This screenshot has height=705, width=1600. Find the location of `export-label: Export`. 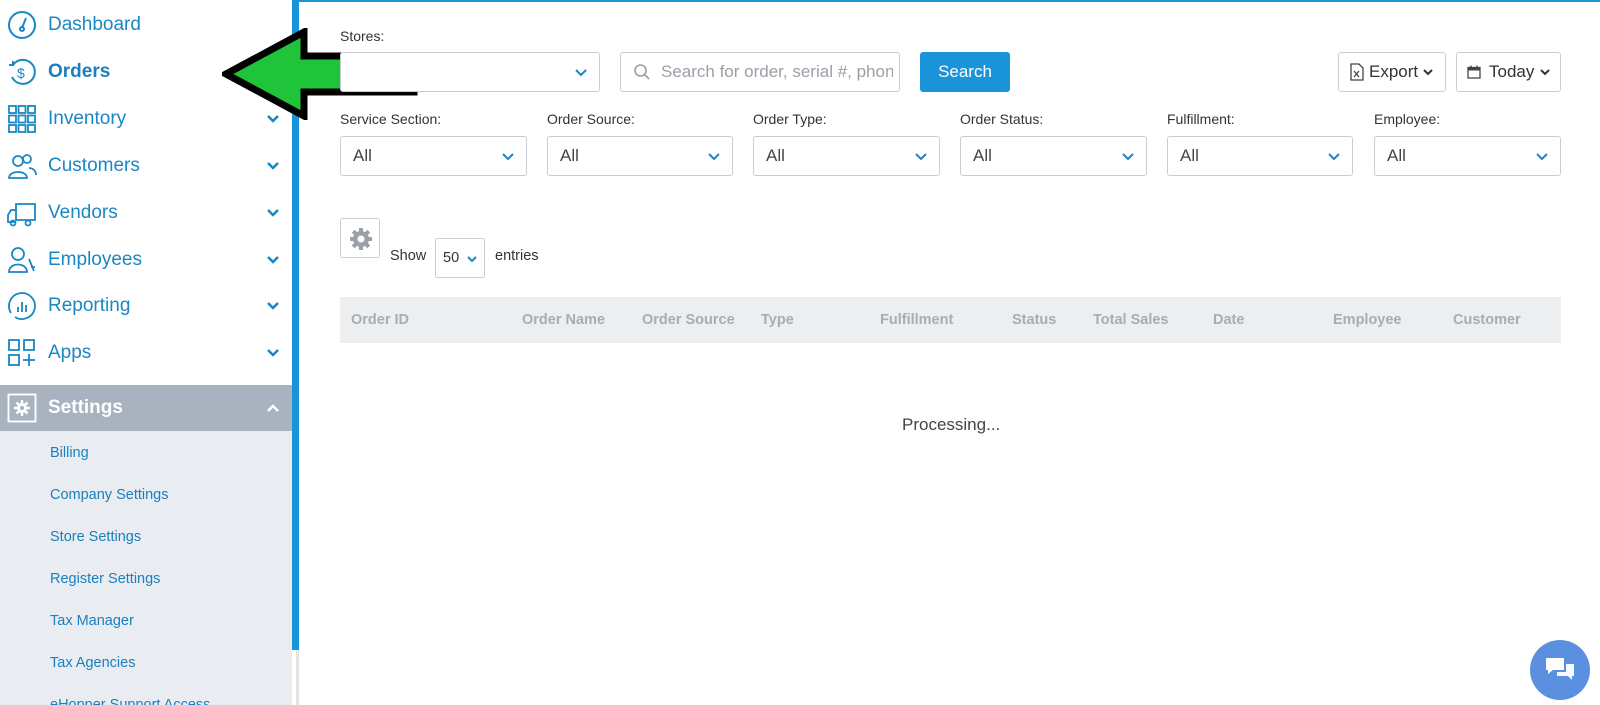

export-label: Export is located at coordinates (1394, 71).